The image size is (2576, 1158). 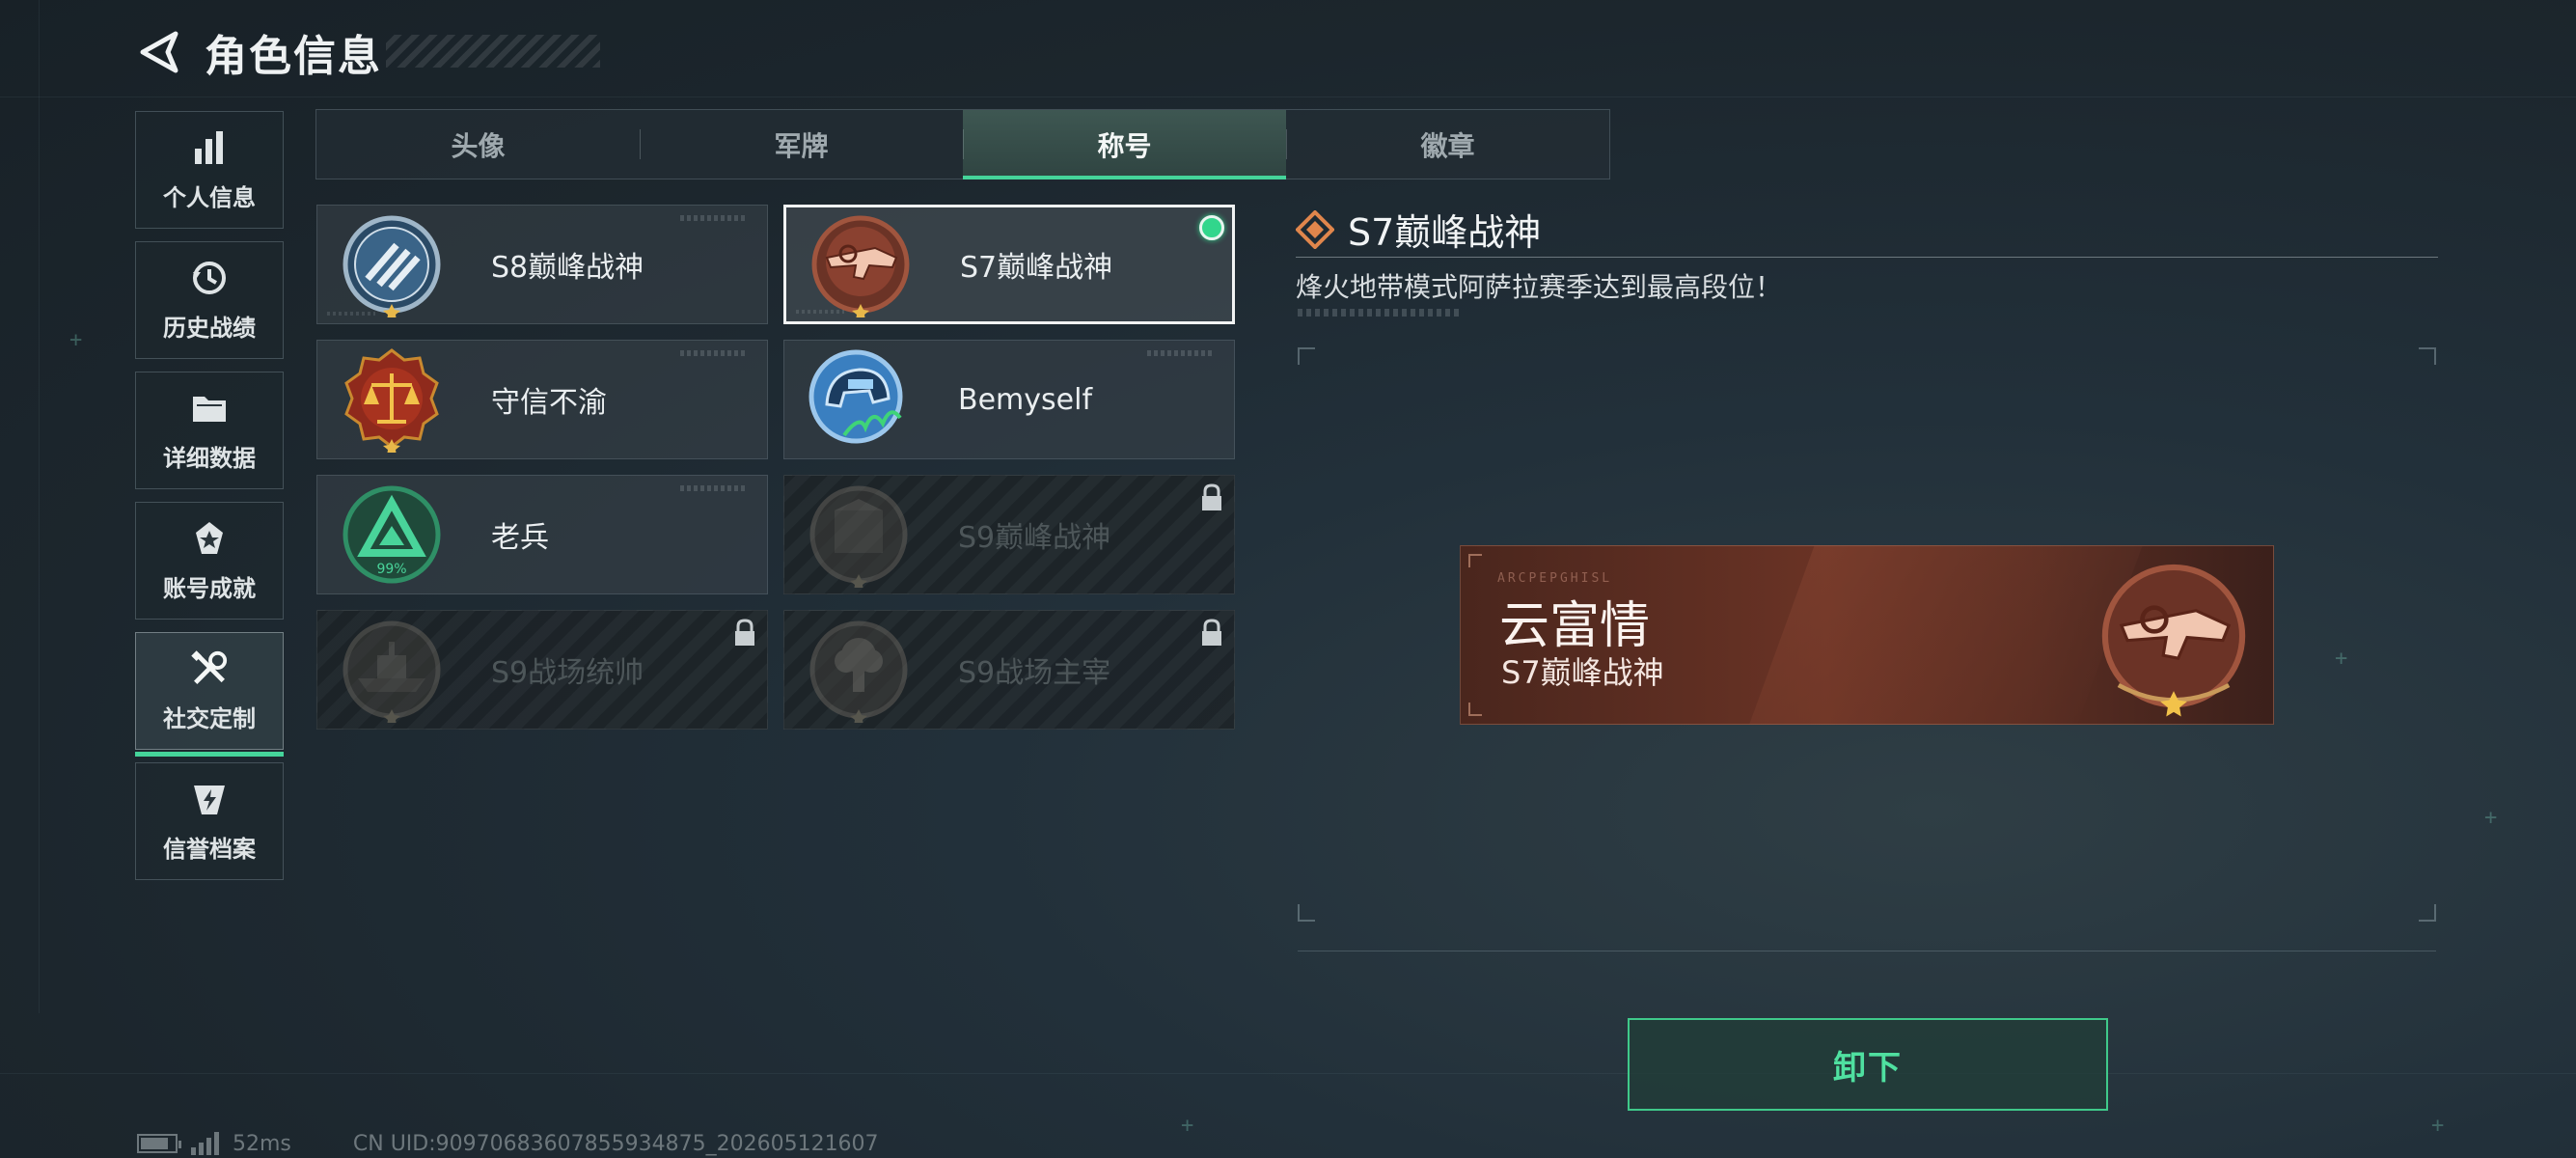 What do you see at coordinates (210, 538) in the screenshot?
I see `achievement-icon` at bounding box center [210, 538].